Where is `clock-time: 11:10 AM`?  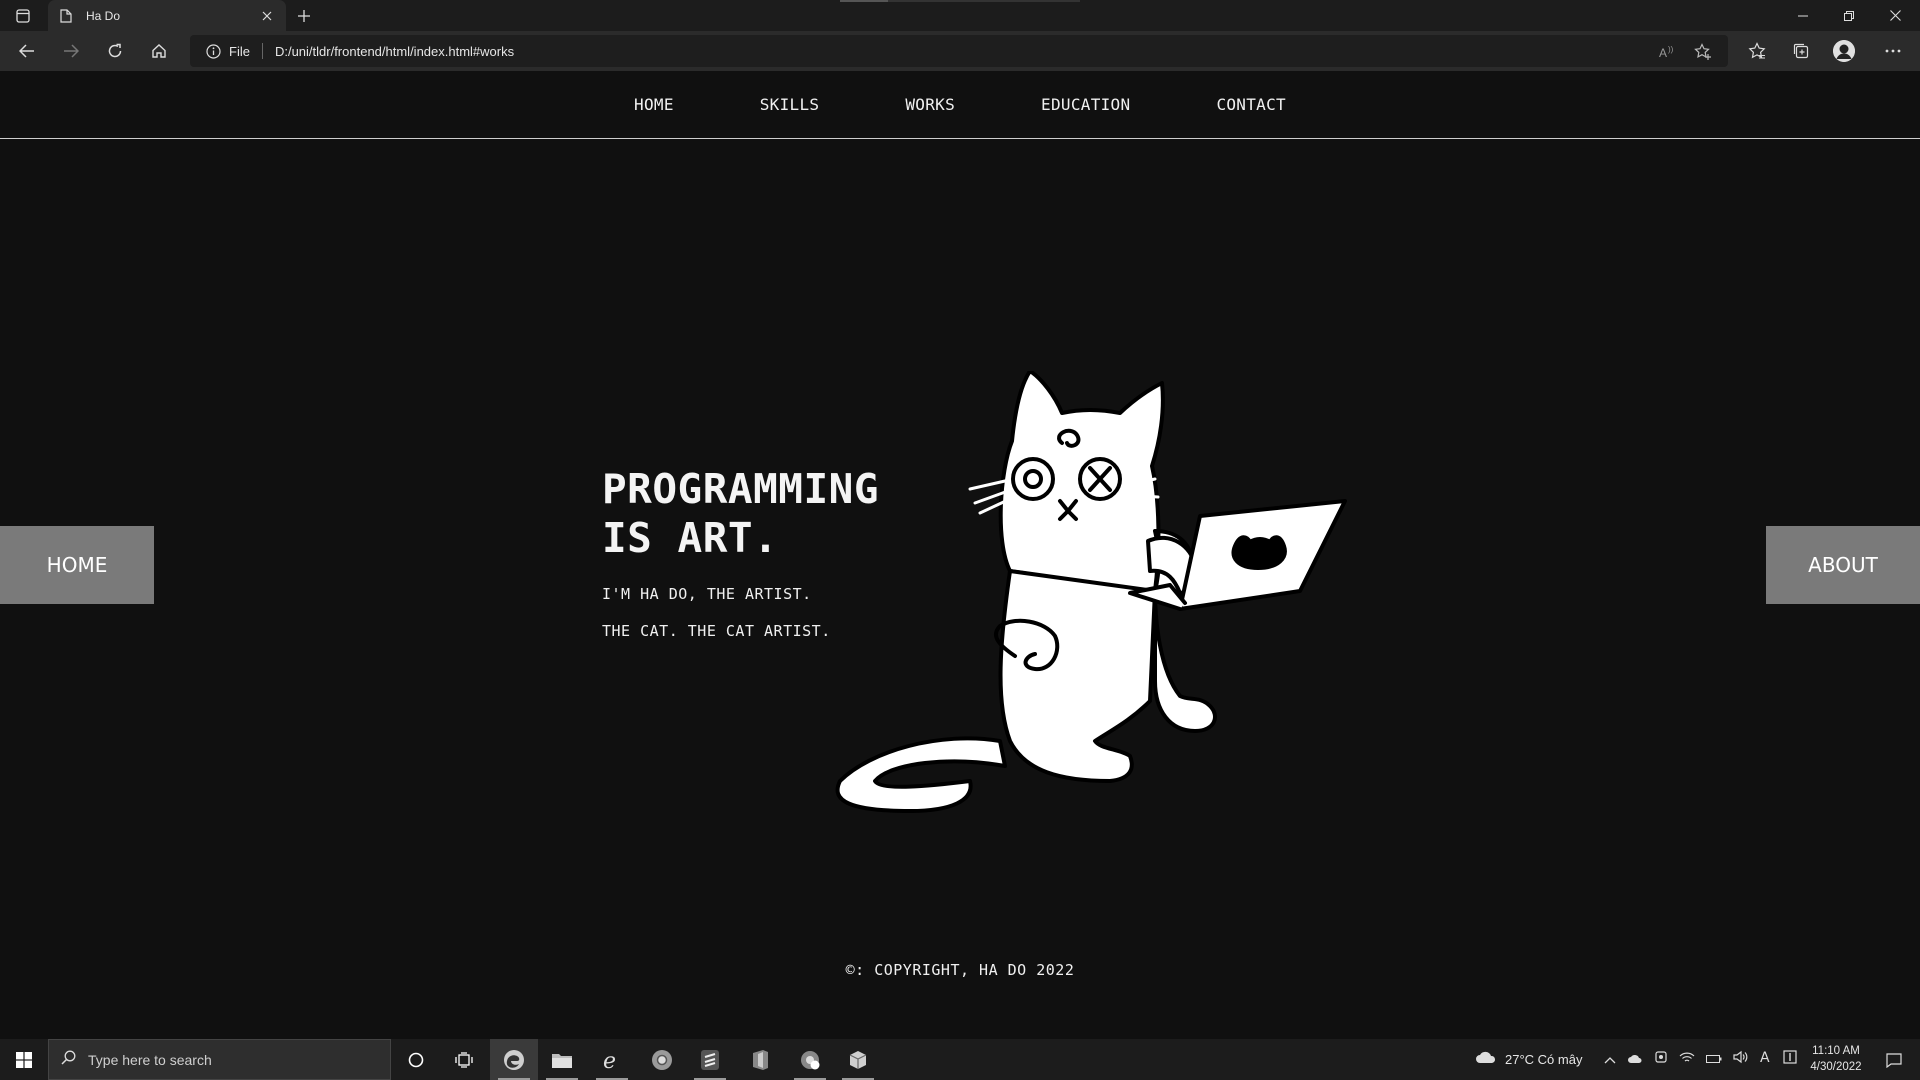
clock-time: 11:10 AM is located at coordinates (1836, 1051).